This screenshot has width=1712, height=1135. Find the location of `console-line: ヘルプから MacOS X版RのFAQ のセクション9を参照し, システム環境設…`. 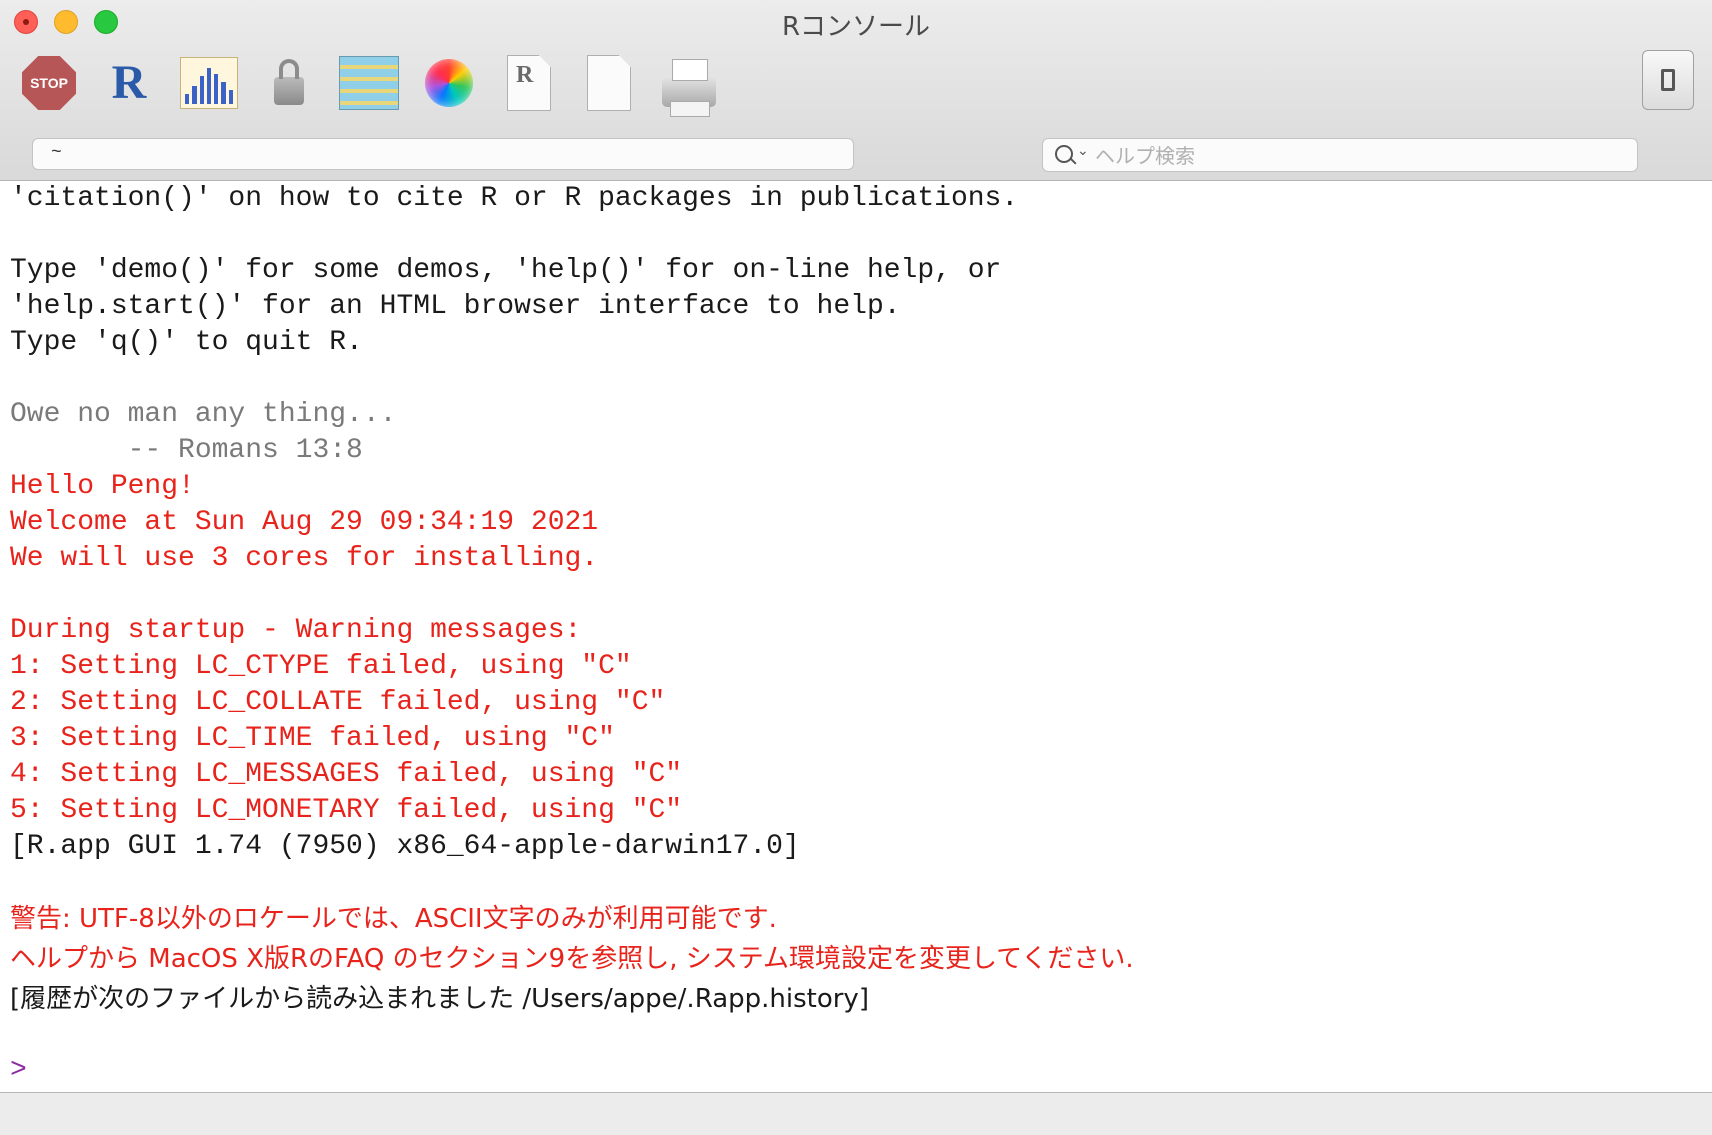

console-line: ヘルプから MacOS X版RのFAQ のセクション9を参照し, システム環境設… is located at coordinates (572, 959).